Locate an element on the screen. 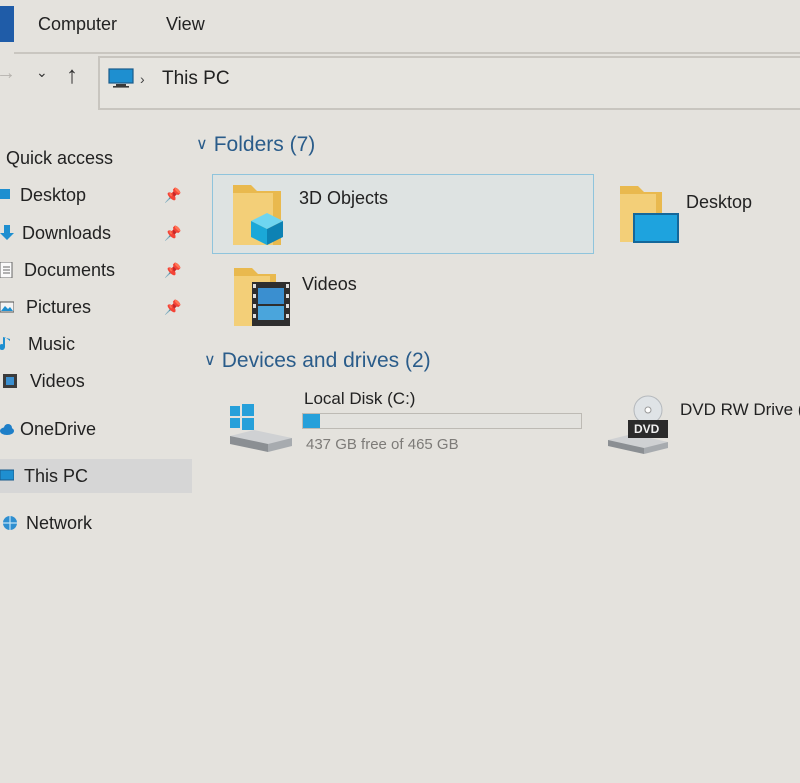 The image size is (800, 783). up-arrow-icon: ↑ is located at coordinates (72, 76).